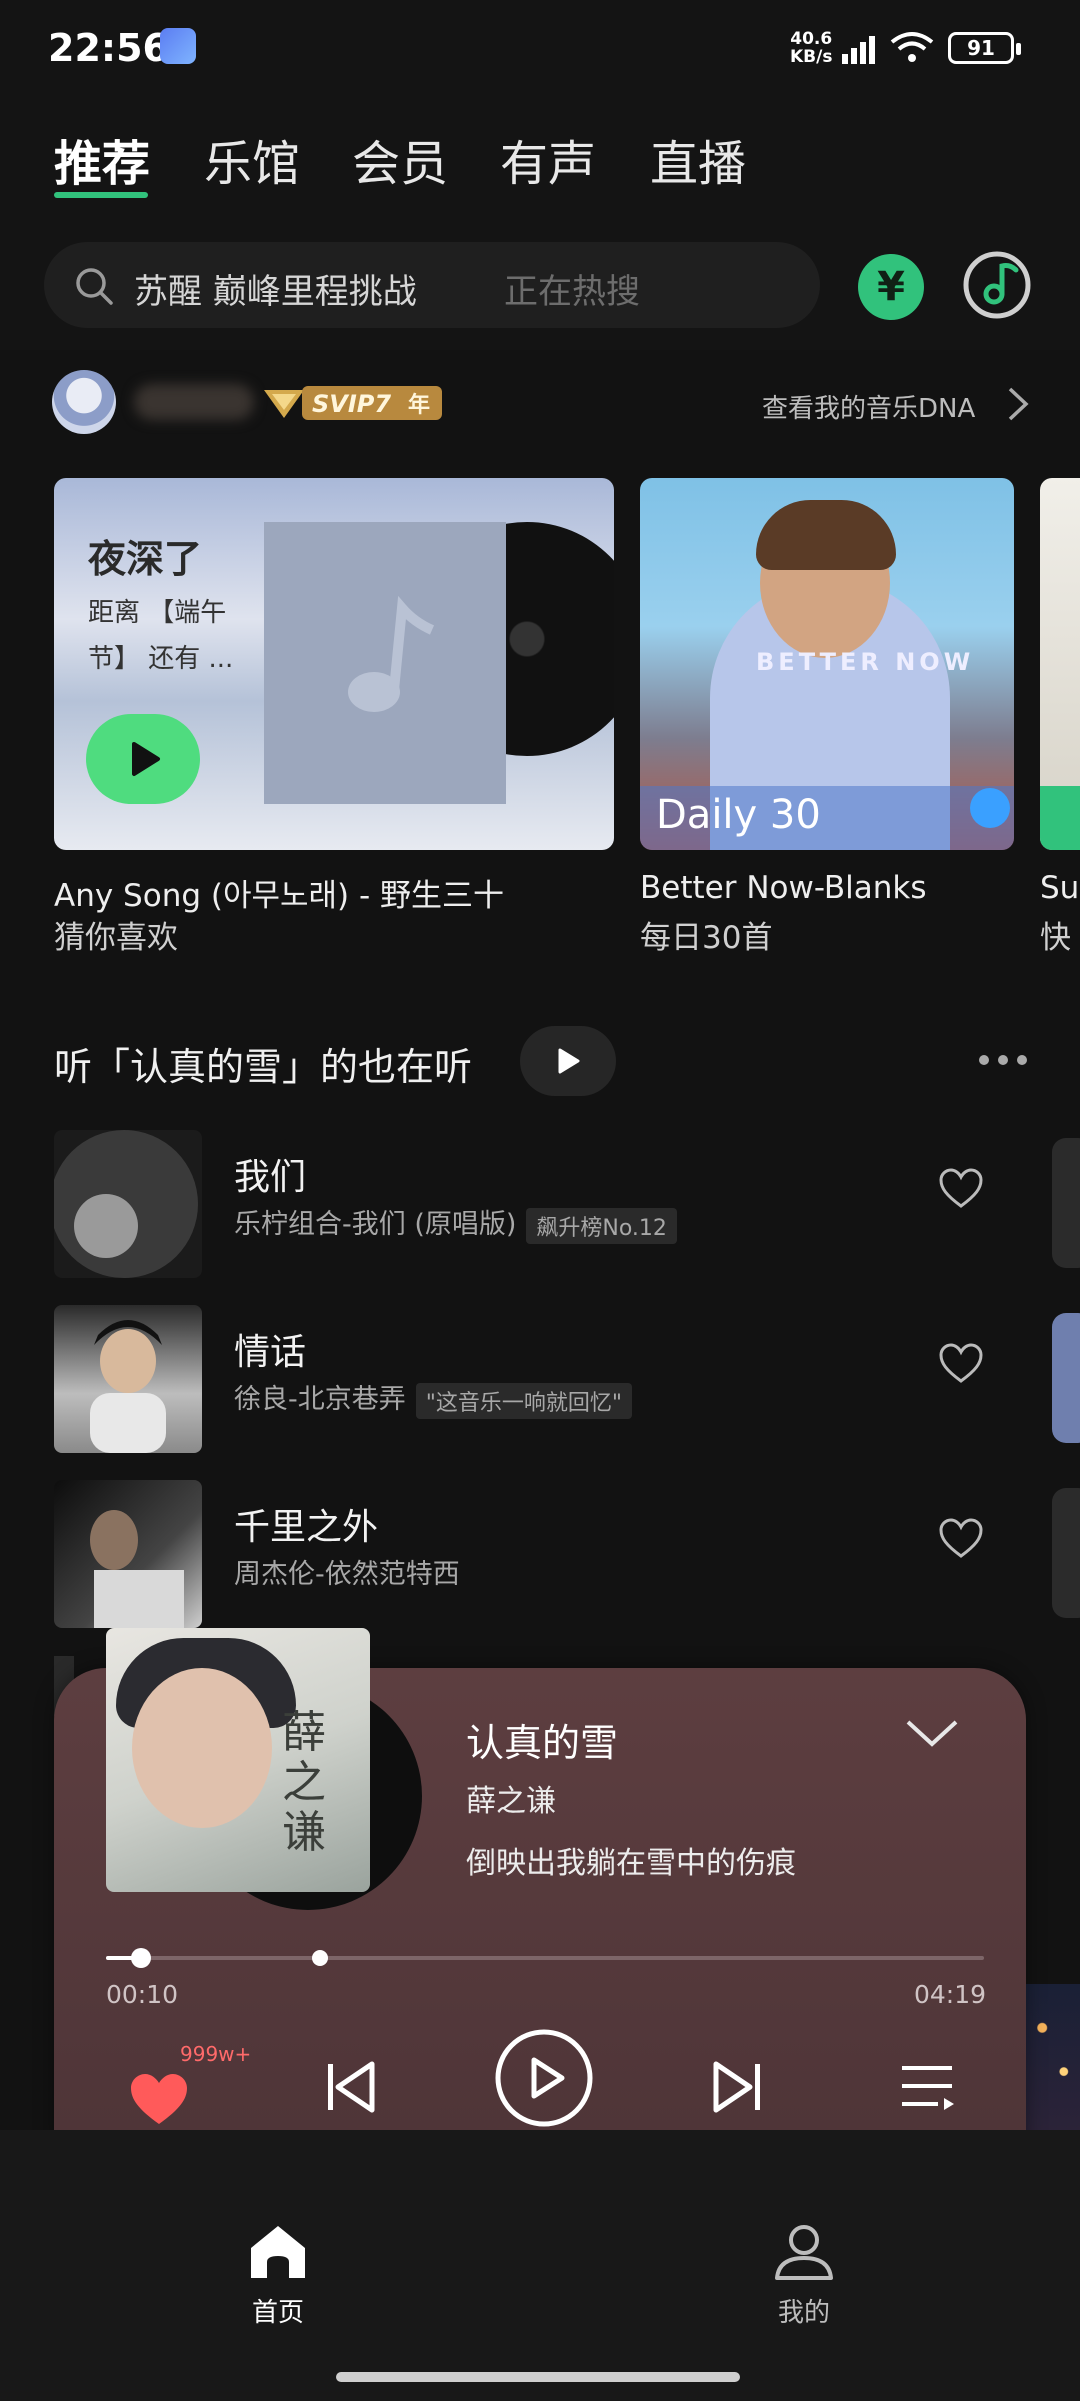 This screenshot has width=1080, height=2401. I want to click on cover-overlay-text: BETTER NOW, so click(865, 662).